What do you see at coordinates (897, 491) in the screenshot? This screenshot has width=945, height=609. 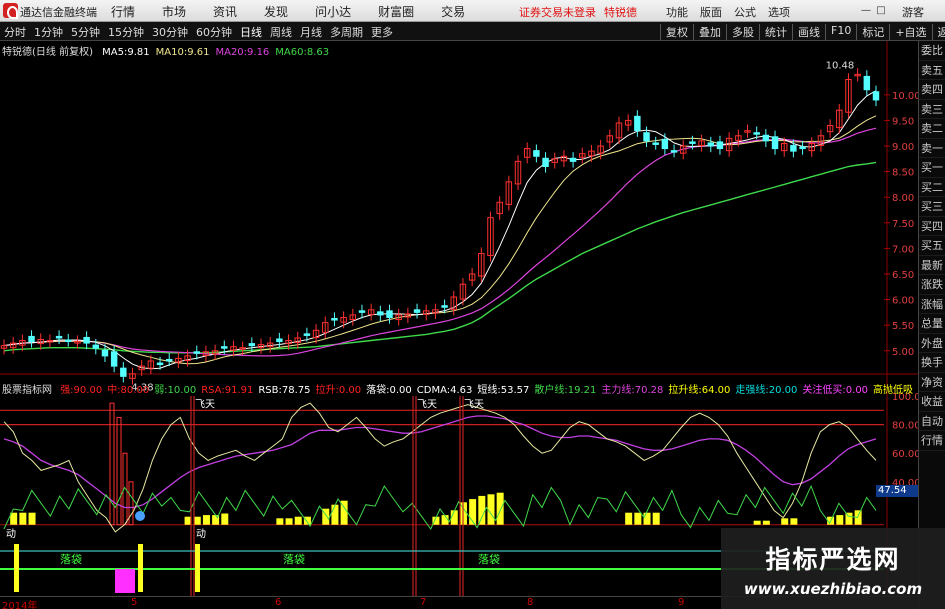 I see `current-value-badge: 47.54` at bounding box center [897, 491].